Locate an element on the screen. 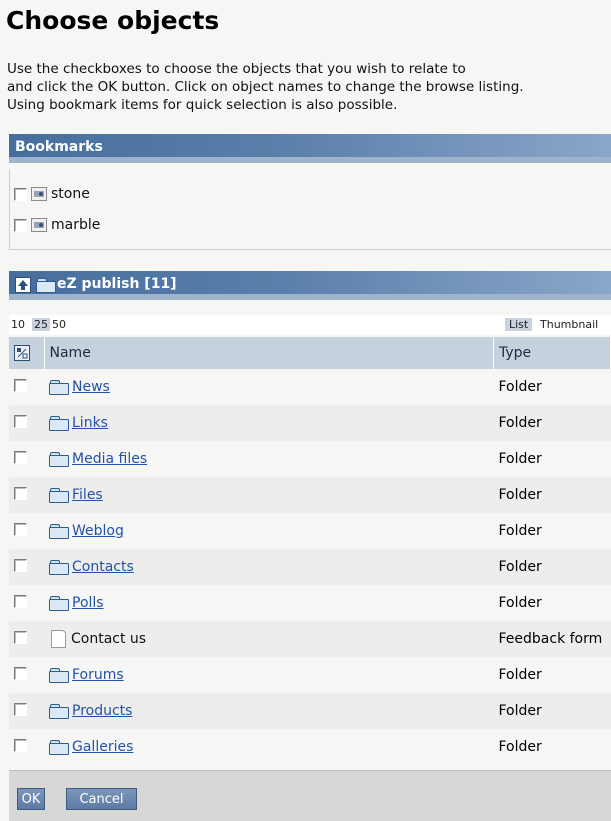 This screenshot has height=821, width=611. table-row: Contacts Folder is located at coordinates (310, 567).